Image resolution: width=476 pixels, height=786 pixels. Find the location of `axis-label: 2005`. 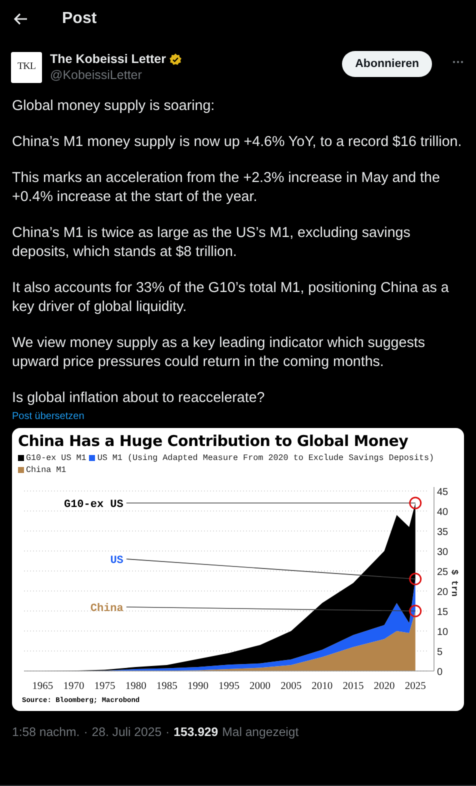

axis-label: 2005 is located at coordinates (291, 686).